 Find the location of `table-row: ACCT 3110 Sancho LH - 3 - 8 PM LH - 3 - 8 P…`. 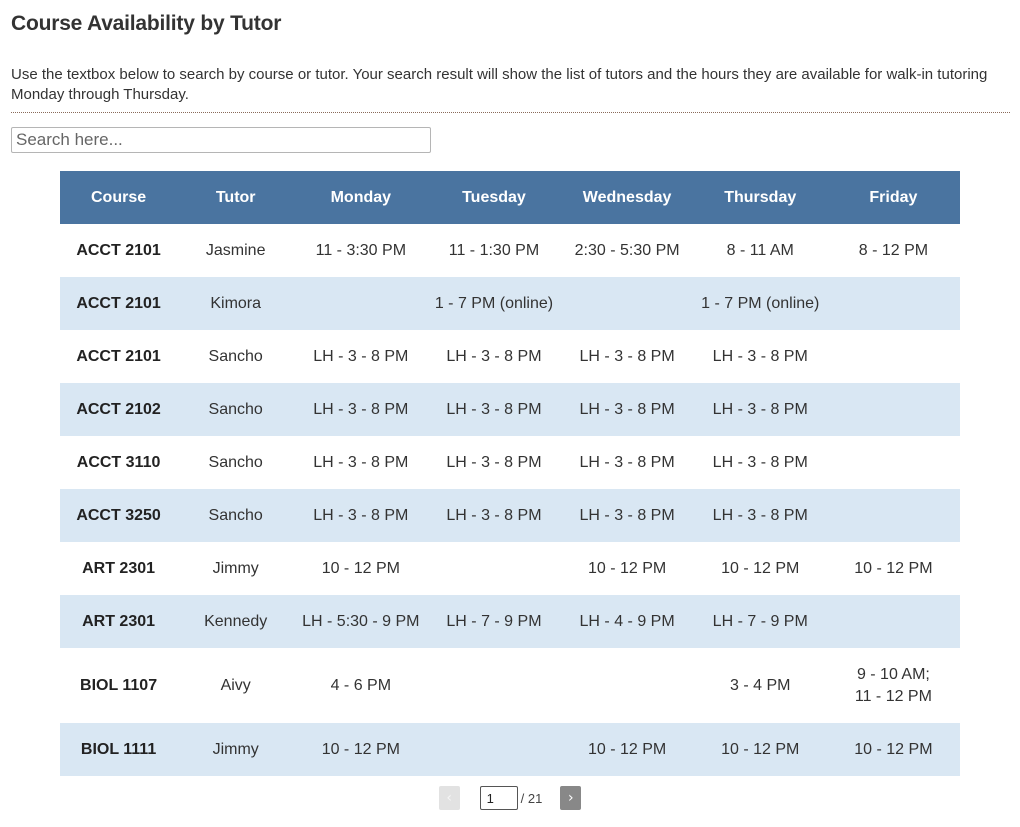

table-row: ACCT 3110 Sancho LH - 3 - 8 PM LH - 3 - 8 P… is located at coordinates (510, 462).